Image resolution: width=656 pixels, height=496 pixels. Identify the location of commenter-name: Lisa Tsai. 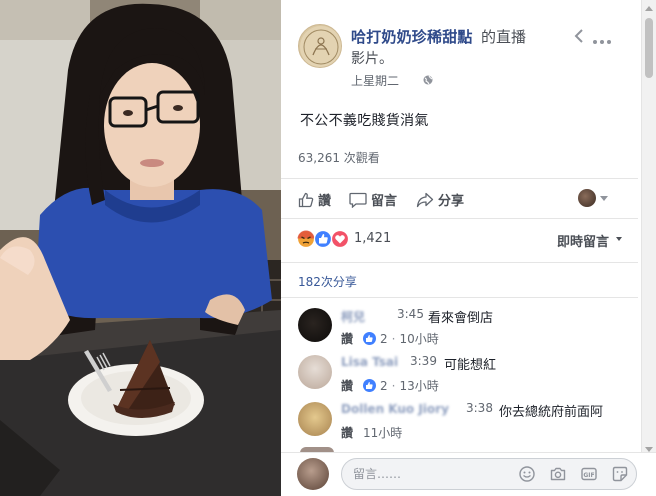
(369, 362).